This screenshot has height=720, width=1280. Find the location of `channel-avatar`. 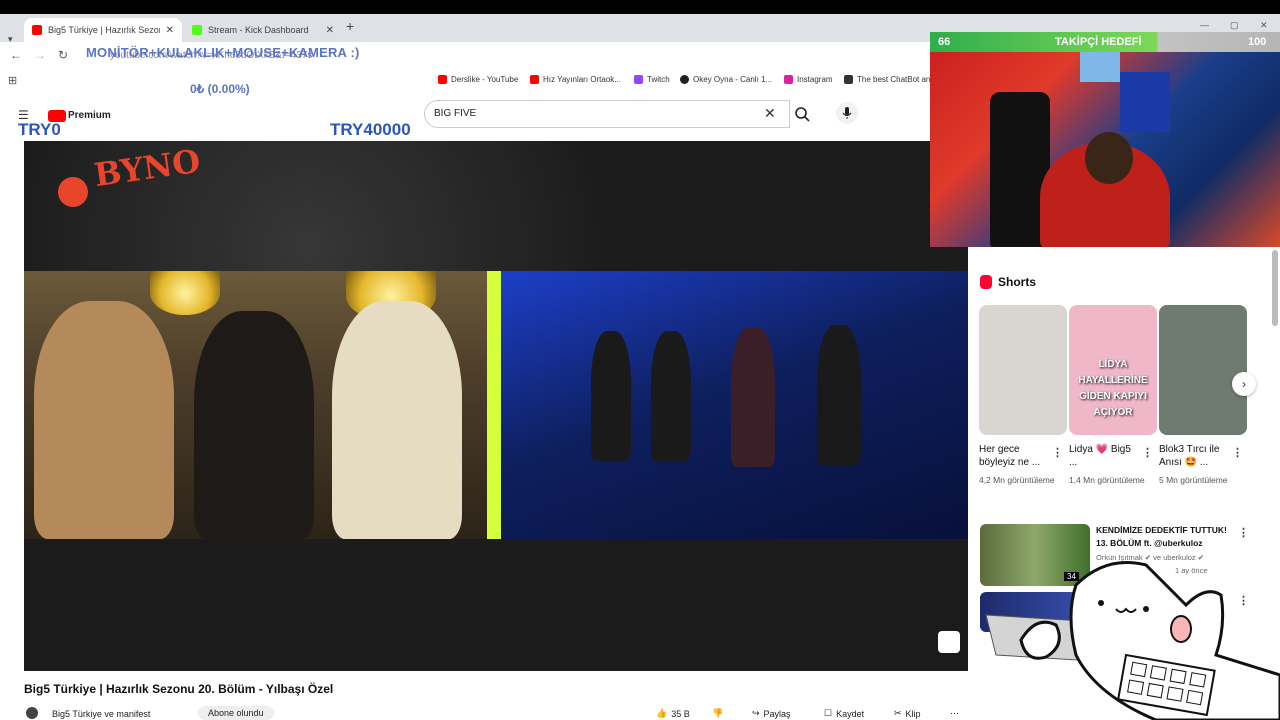

channel-avatar is located at coordinates (32, 713).